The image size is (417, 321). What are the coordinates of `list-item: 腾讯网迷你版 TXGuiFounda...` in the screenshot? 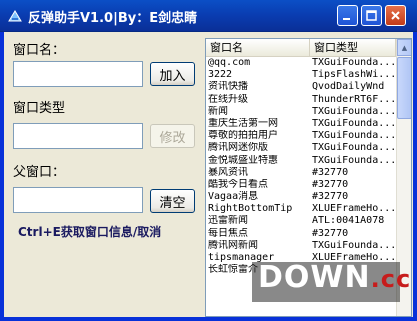 It's located at (301, 148).